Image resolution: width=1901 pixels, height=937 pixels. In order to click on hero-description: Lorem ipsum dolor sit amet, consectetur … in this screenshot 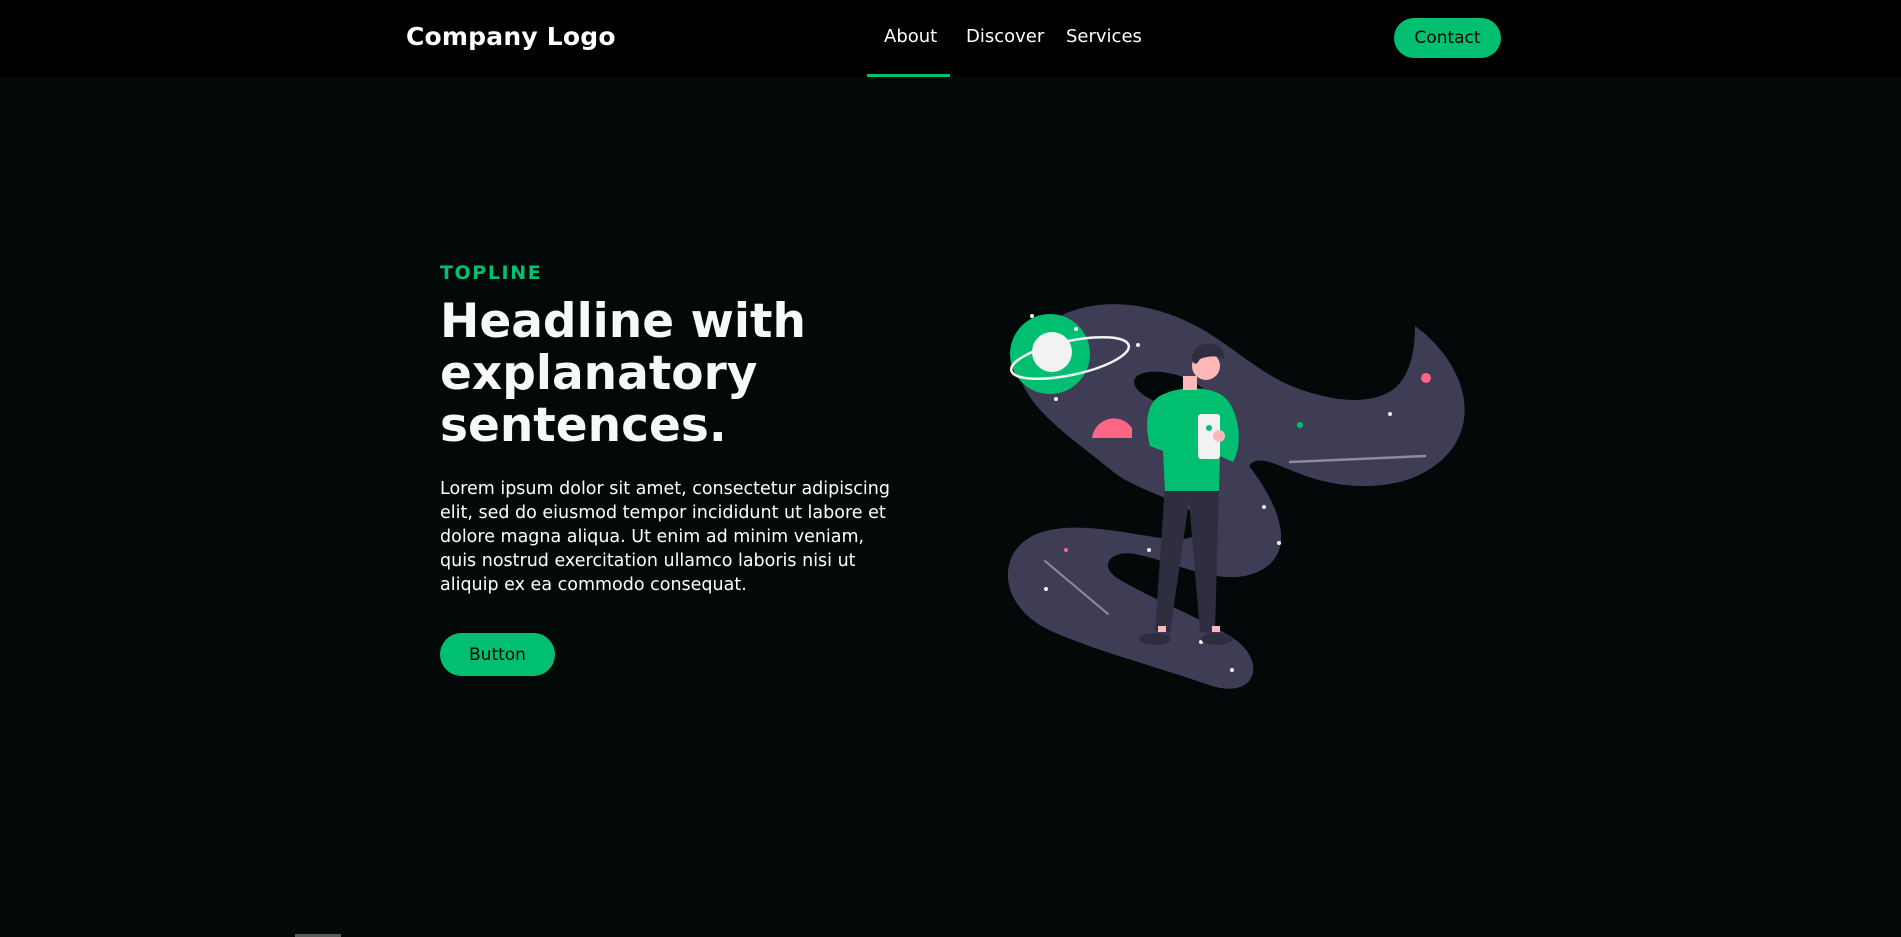, I will do `click(665, 537)`.